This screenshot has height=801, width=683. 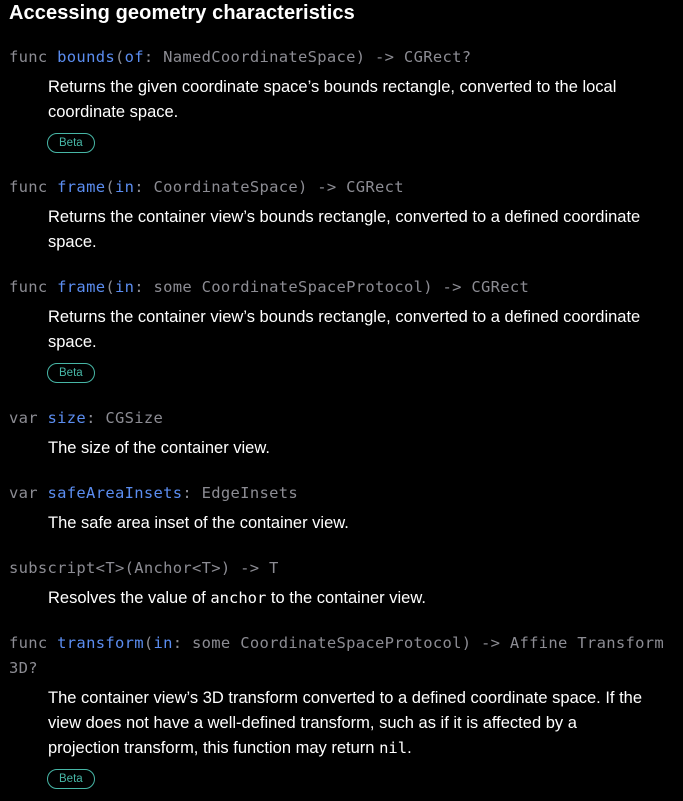 What do you see at coordinates (409, 748) in the screenshot?
I see `description-text: .` at bounding box center [409, 748].